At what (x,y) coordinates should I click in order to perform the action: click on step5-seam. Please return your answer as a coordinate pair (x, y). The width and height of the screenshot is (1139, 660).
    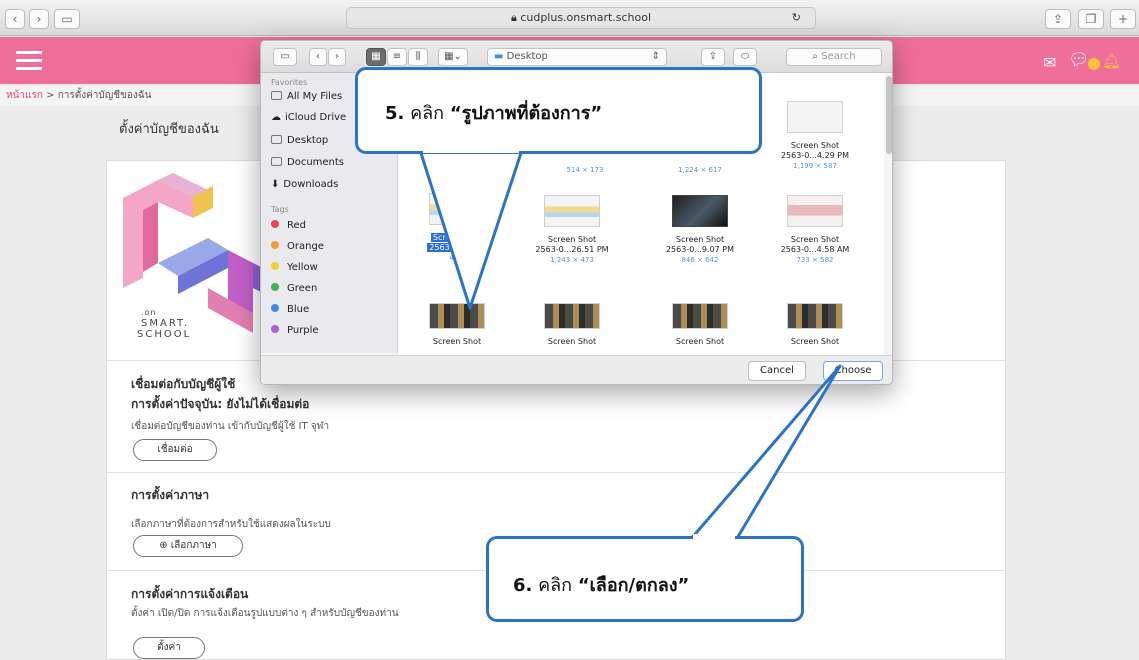
    Looking at the image, I should click on (471, 150).